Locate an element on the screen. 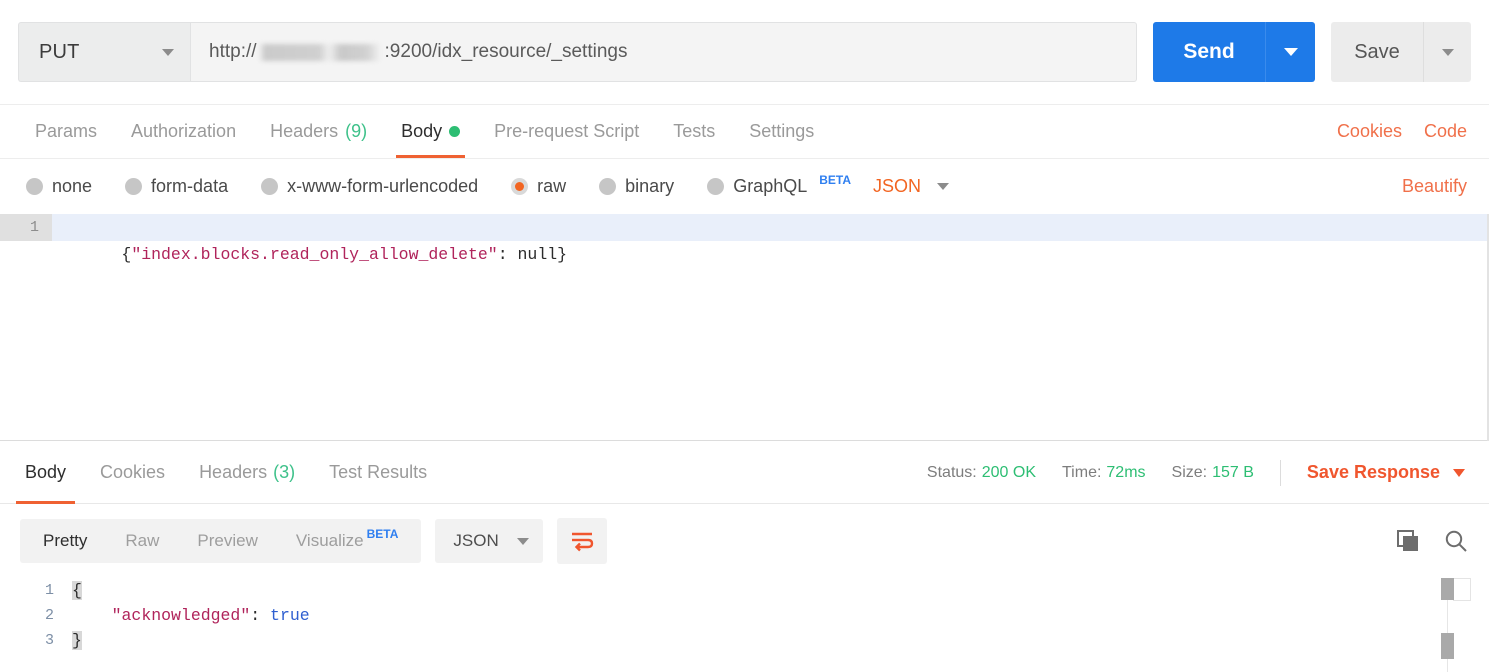 This screenshot has height=672, width=1489. tab-label: Authorization is located at coordinates (184, 131).